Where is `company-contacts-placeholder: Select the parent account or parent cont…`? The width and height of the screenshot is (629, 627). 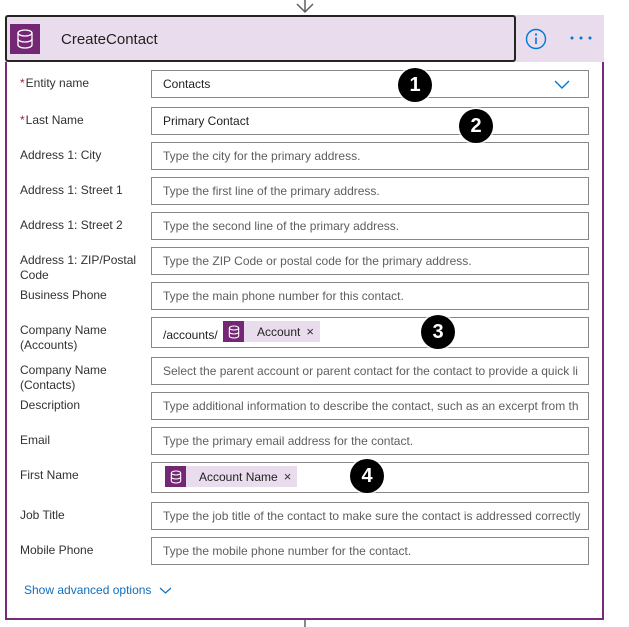 company-contacts-placeholder: Select the parent account or parent cont… is located at coordinates (370, 371).